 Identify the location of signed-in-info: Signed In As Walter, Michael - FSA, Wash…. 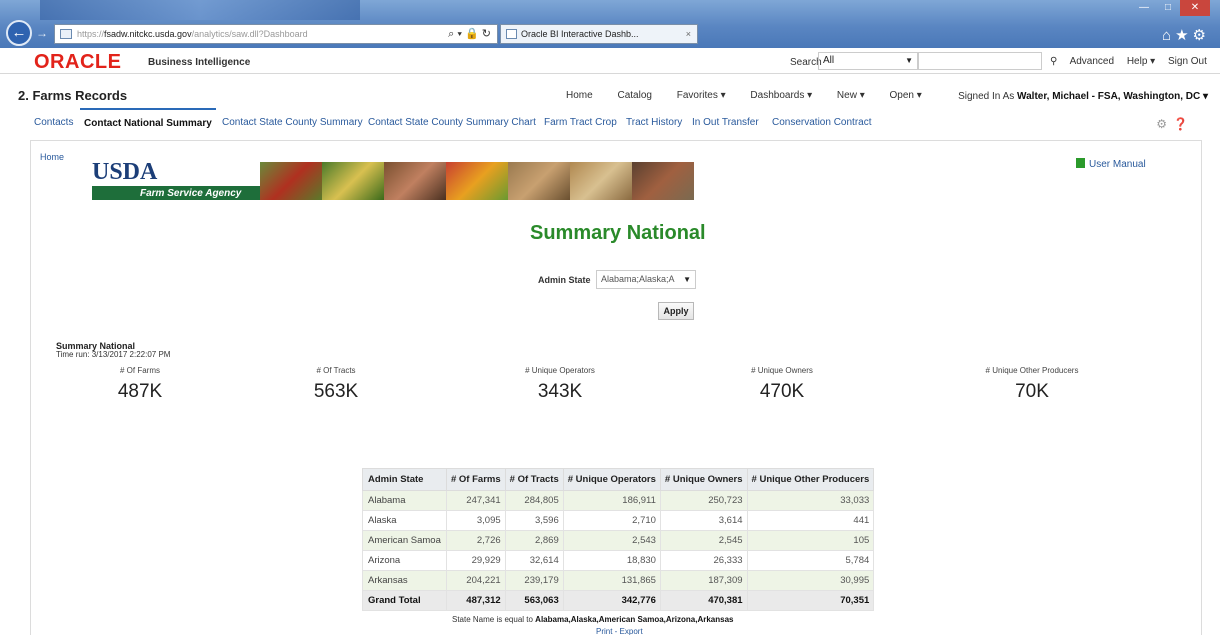
(1083, 96).